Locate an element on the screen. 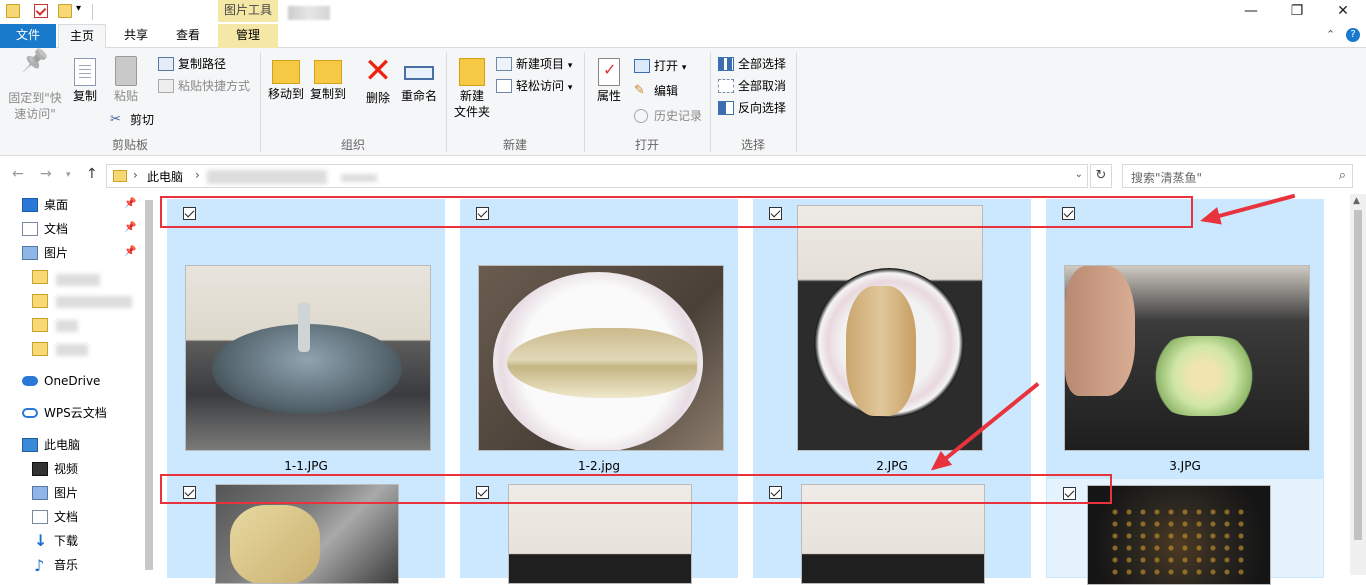  properties-quick-icon is located at coordinates (41, 11).